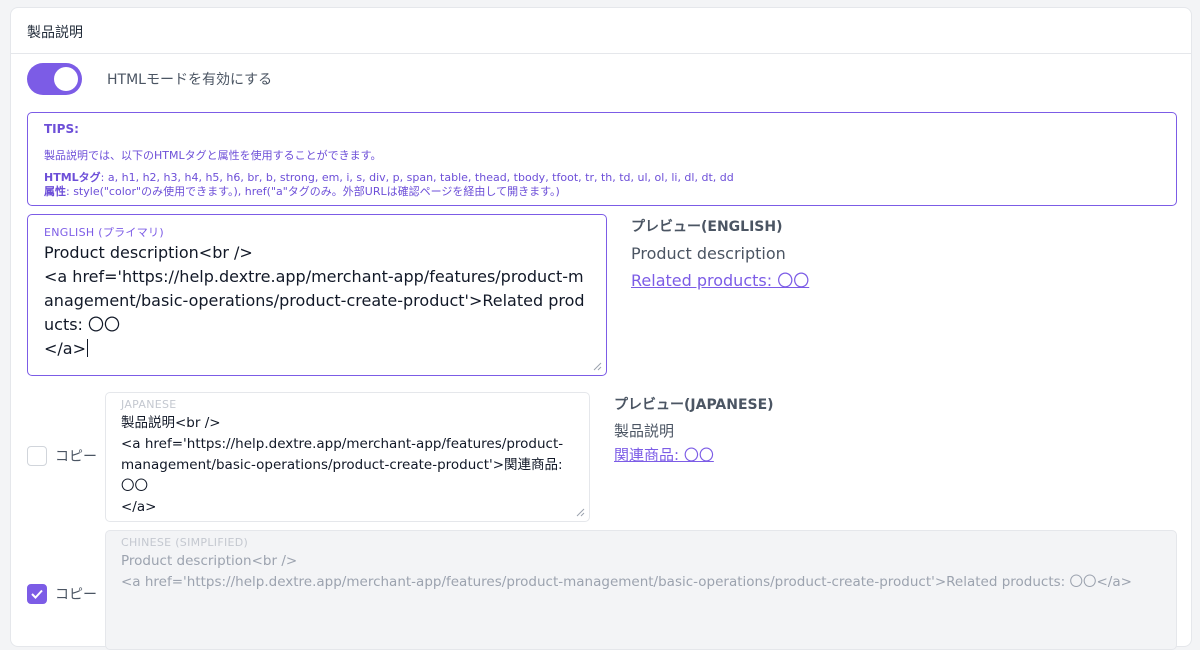  I want to click on japanese-copy-label: コピー, so click(76, 457).